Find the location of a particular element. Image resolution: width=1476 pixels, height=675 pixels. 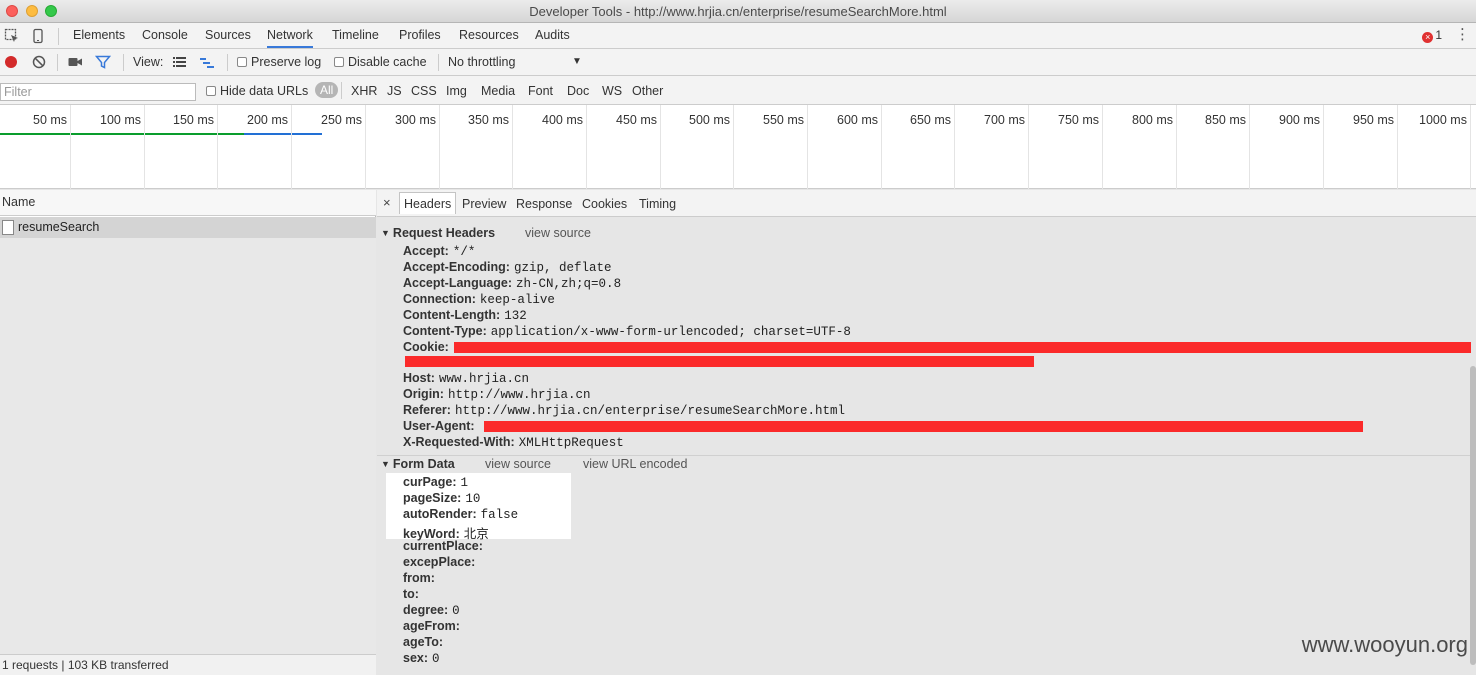

filter-type-other: Other is located at coordinates (647, 91).